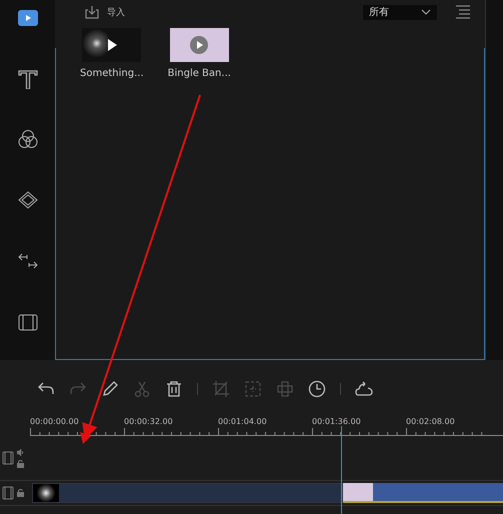  Describe the element at coordinates (174, 389) in the screenshot. I see `trash-icon` at that location.